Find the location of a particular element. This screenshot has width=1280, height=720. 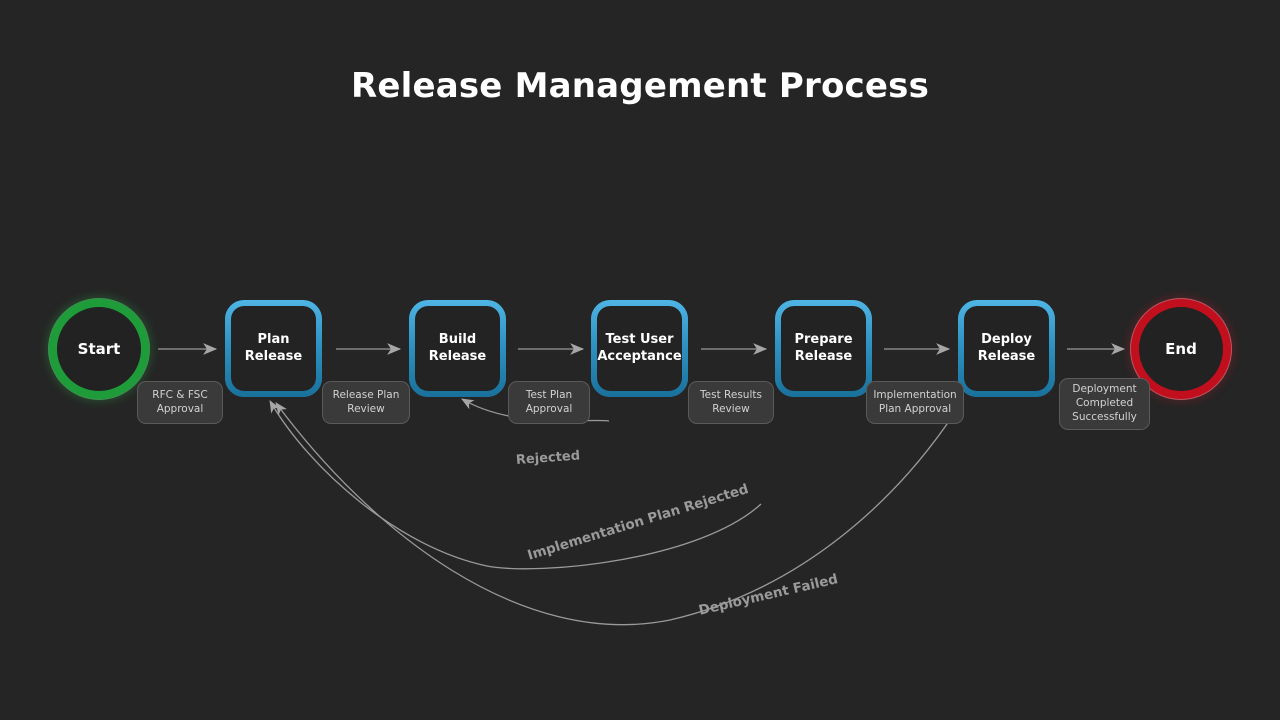

edge-label-rfc-fsc-approval-text: RFC & FSC Approval is located at coordinates (179, 403).